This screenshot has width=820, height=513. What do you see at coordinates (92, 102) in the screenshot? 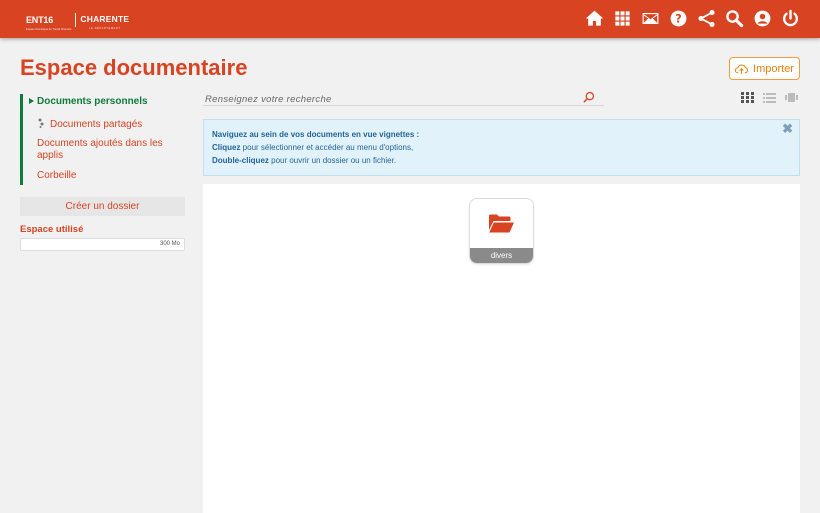
I see `sidebar-item-documents-personnels: Documents personnels` at bounding box center [92, 102].